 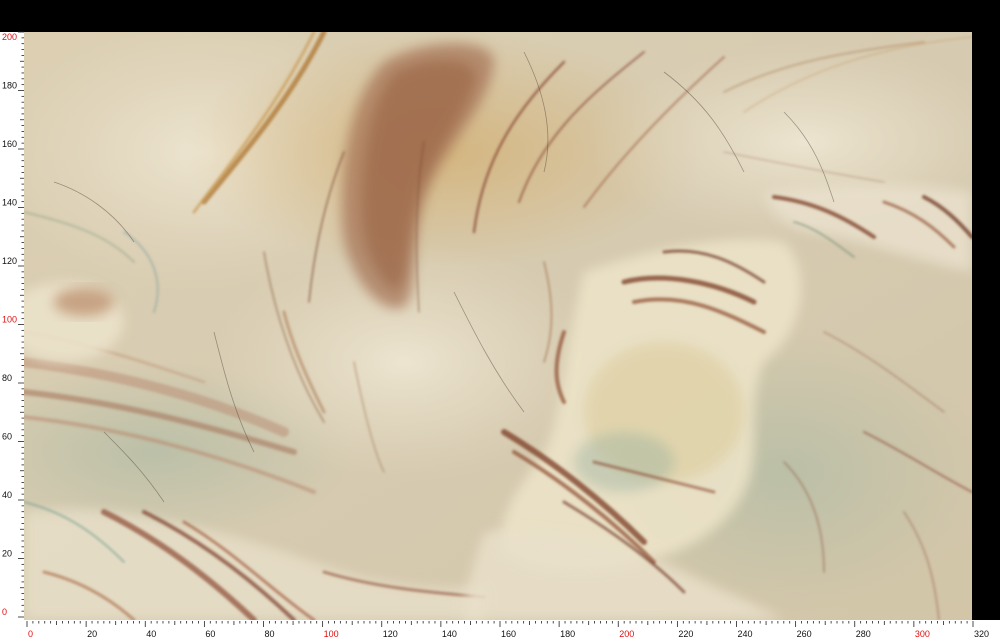 I want to click on top-black-border, so click(x=500, y=16).